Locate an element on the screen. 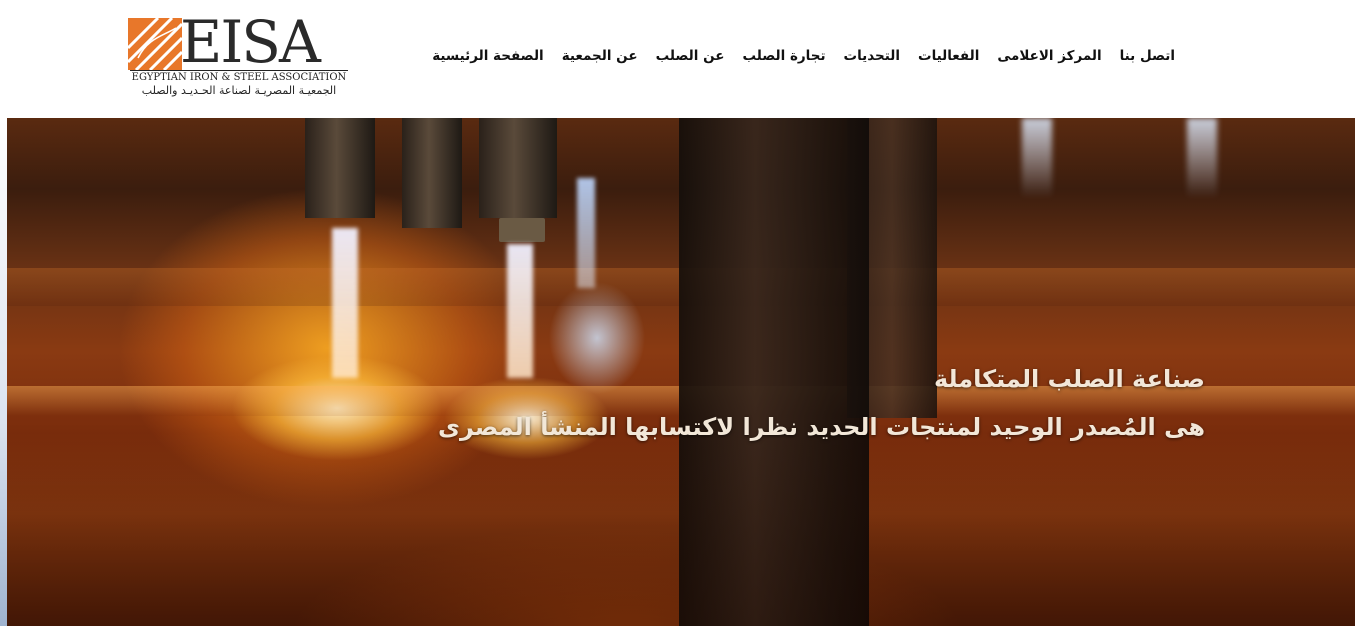  nav-item-home: الصفحة الرئيسية is located at coordinates (487, 56).